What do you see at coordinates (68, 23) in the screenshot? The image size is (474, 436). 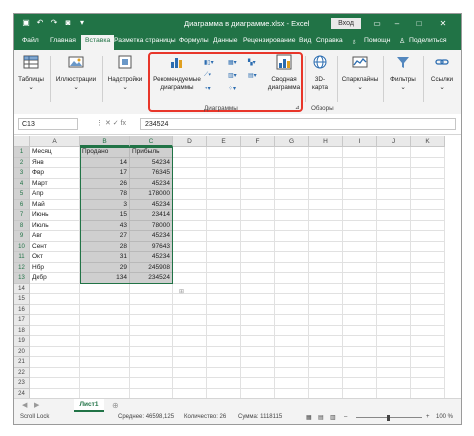 I see `camera-icon: ◙` at bounding box center [68, 23].